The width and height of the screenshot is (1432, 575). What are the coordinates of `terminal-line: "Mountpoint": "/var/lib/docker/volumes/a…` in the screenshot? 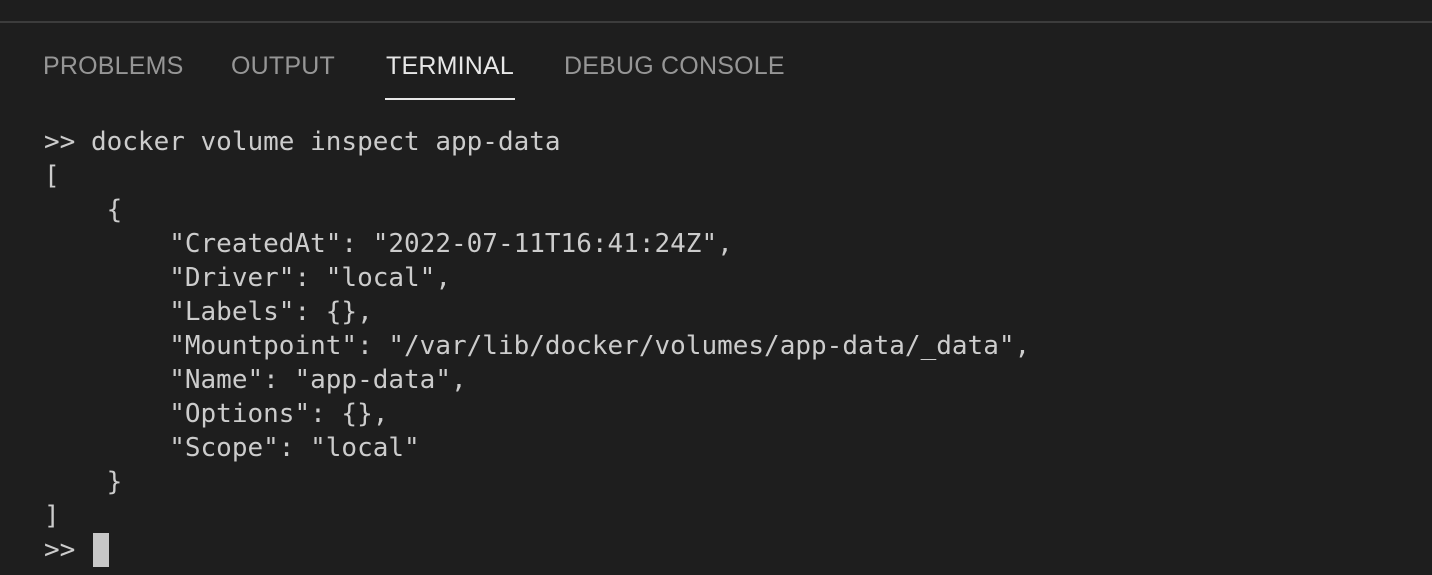 It's located at (537, 346).